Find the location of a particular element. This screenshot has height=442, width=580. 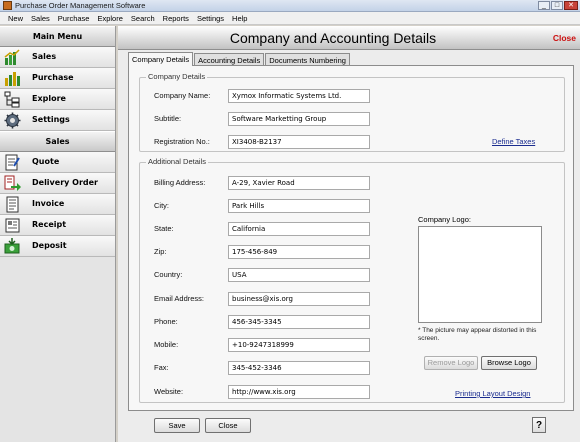

company-name-field: Xymox Informatic Systems Ltd. is located at coordinates (299, 96).